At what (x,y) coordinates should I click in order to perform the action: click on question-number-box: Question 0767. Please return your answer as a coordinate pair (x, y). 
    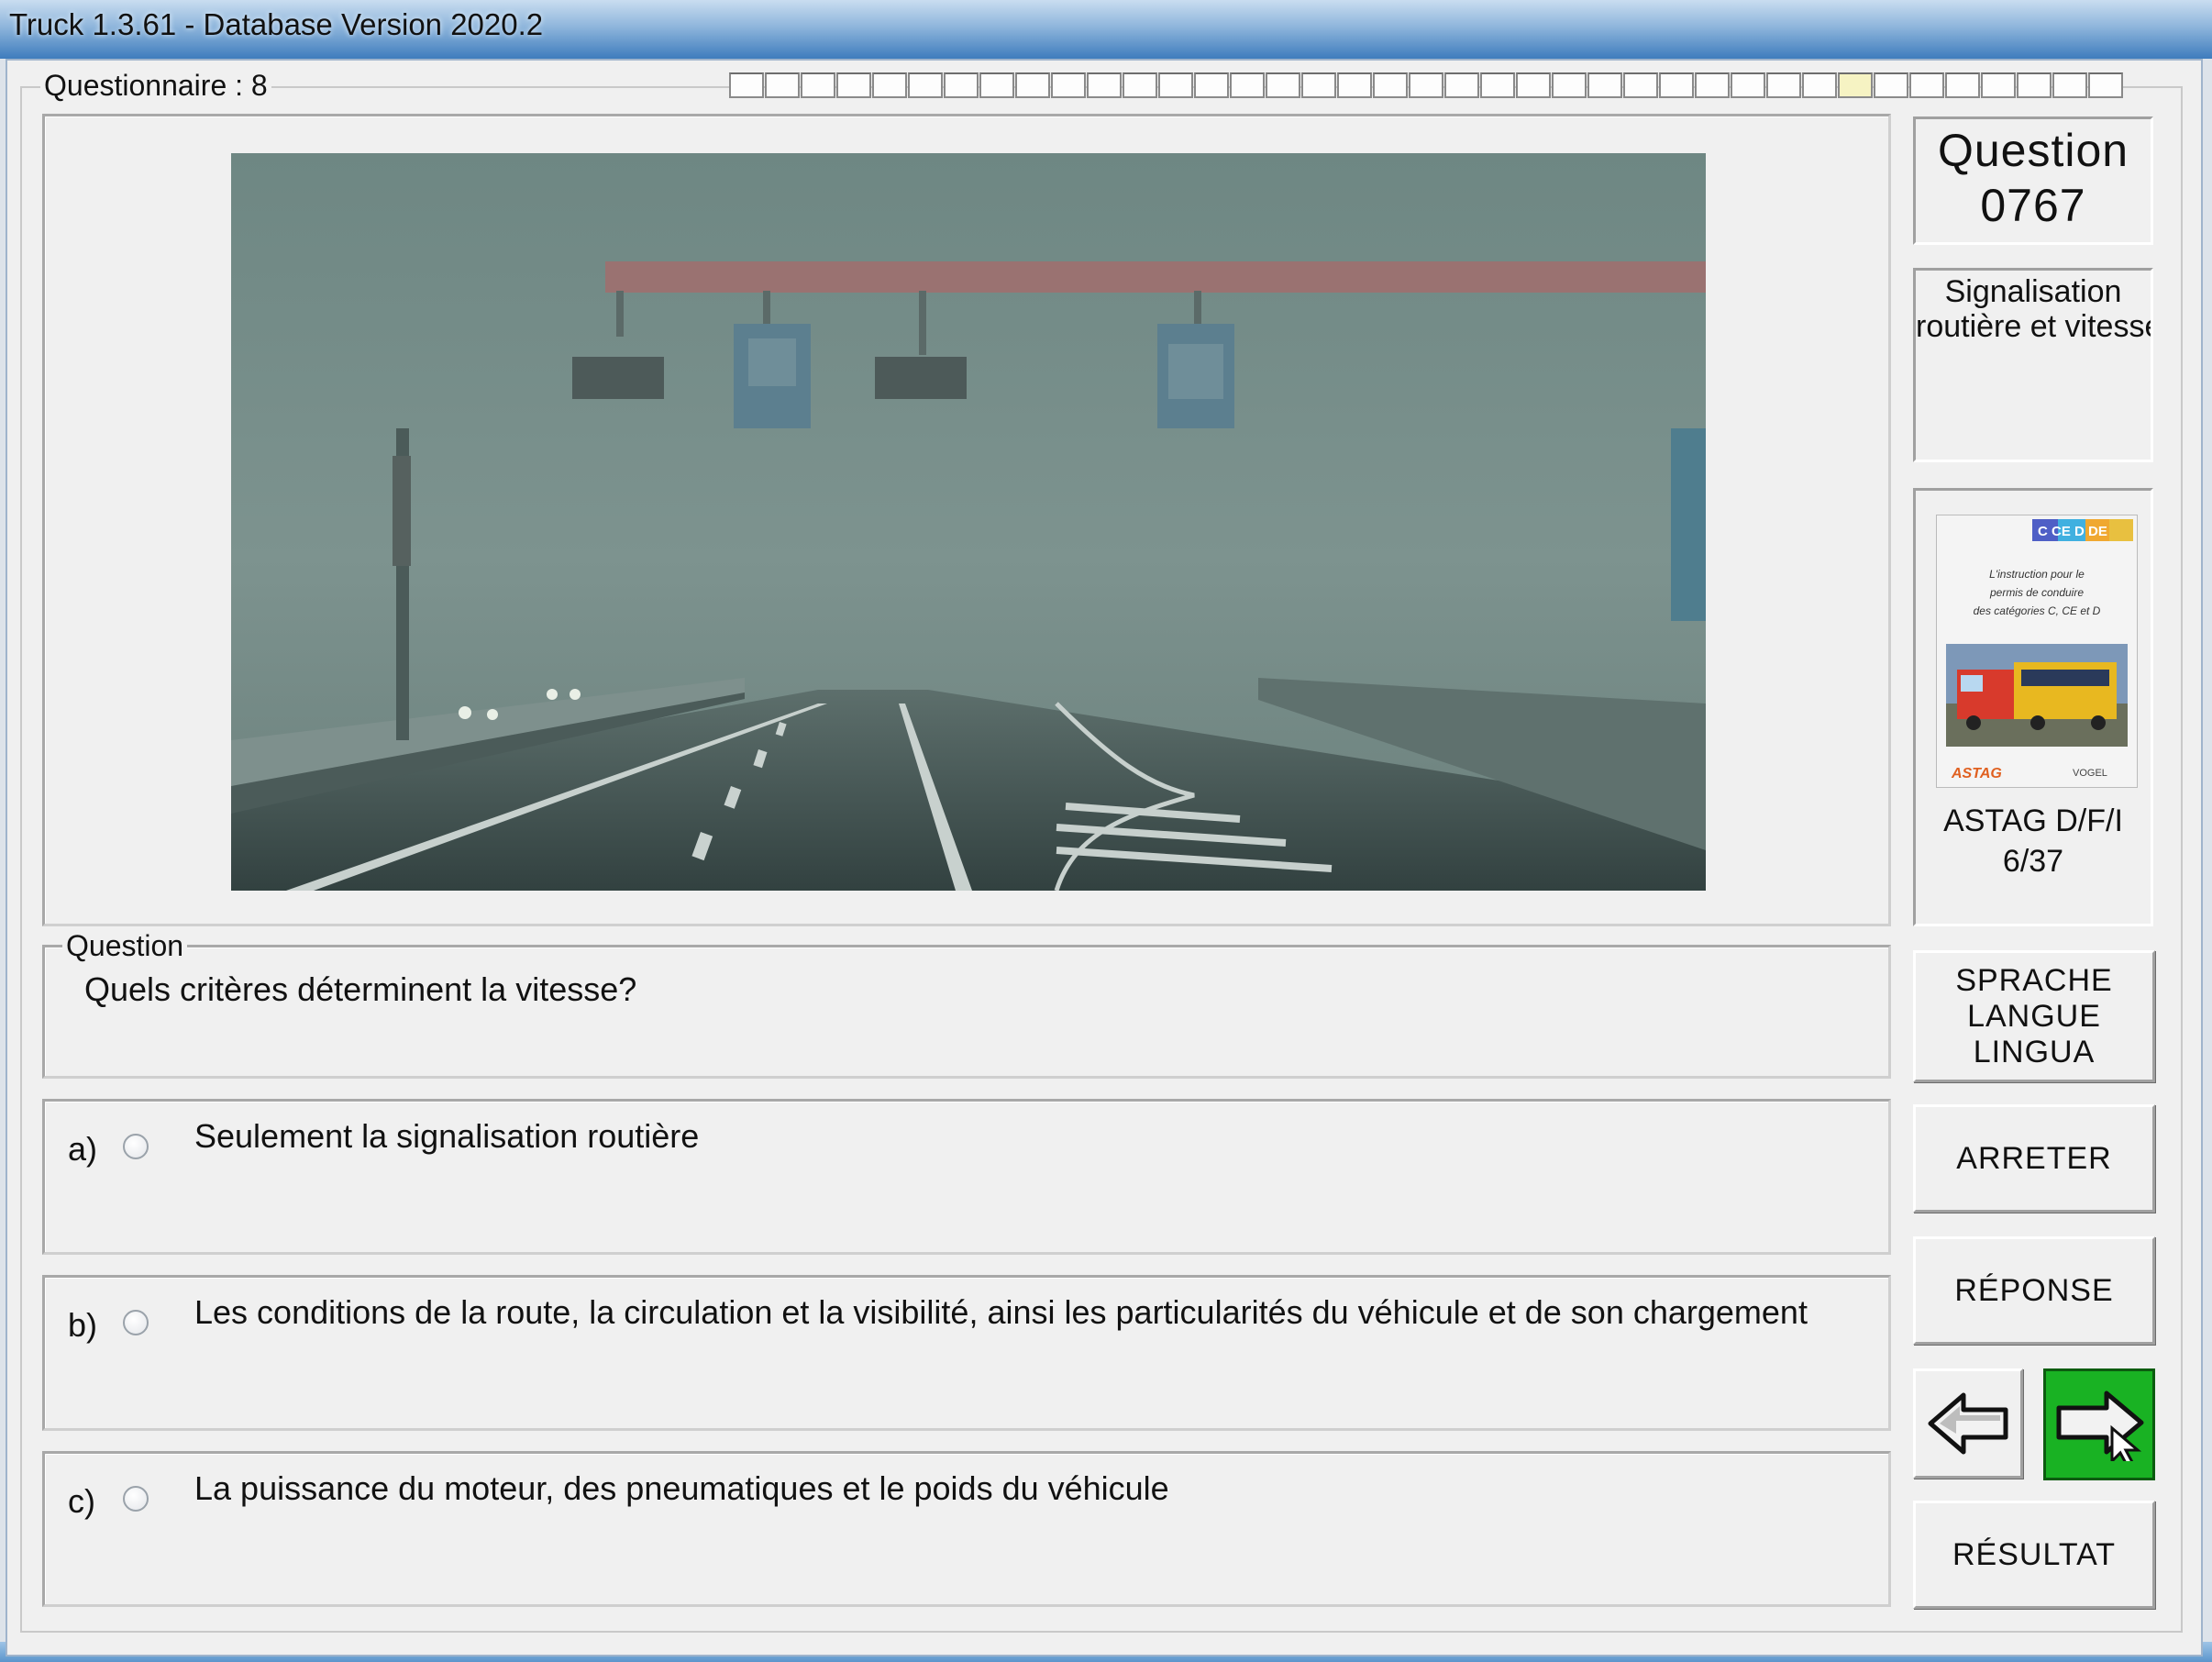
    Looking at the image, I should click on (2033, 180).